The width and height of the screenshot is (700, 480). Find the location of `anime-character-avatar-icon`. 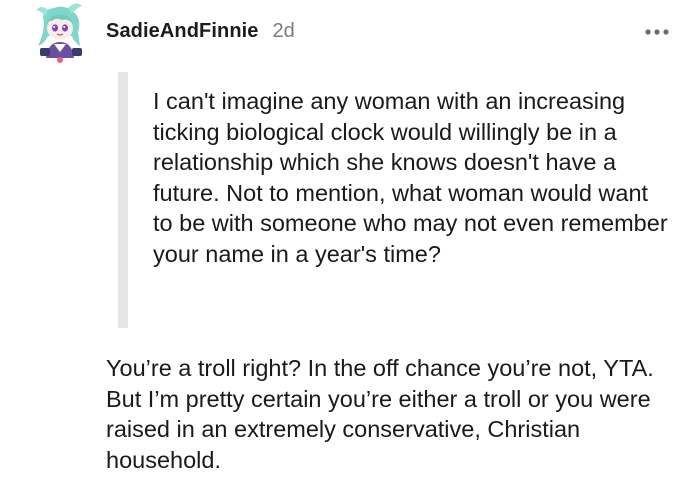

anime-character-avatar-icon is located at coordinates (59, 33).